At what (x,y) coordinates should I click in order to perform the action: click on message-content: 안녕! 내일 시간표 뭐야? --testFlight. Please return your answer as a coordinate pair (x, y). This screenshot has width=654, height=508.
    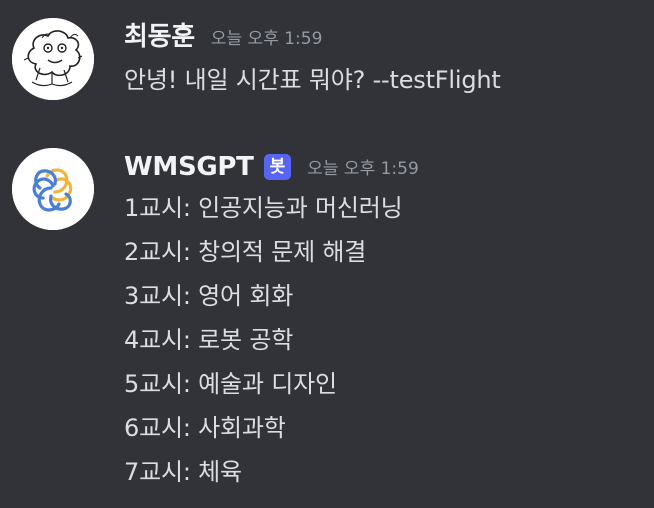
    Looking at the image, I should click on (385, 80).